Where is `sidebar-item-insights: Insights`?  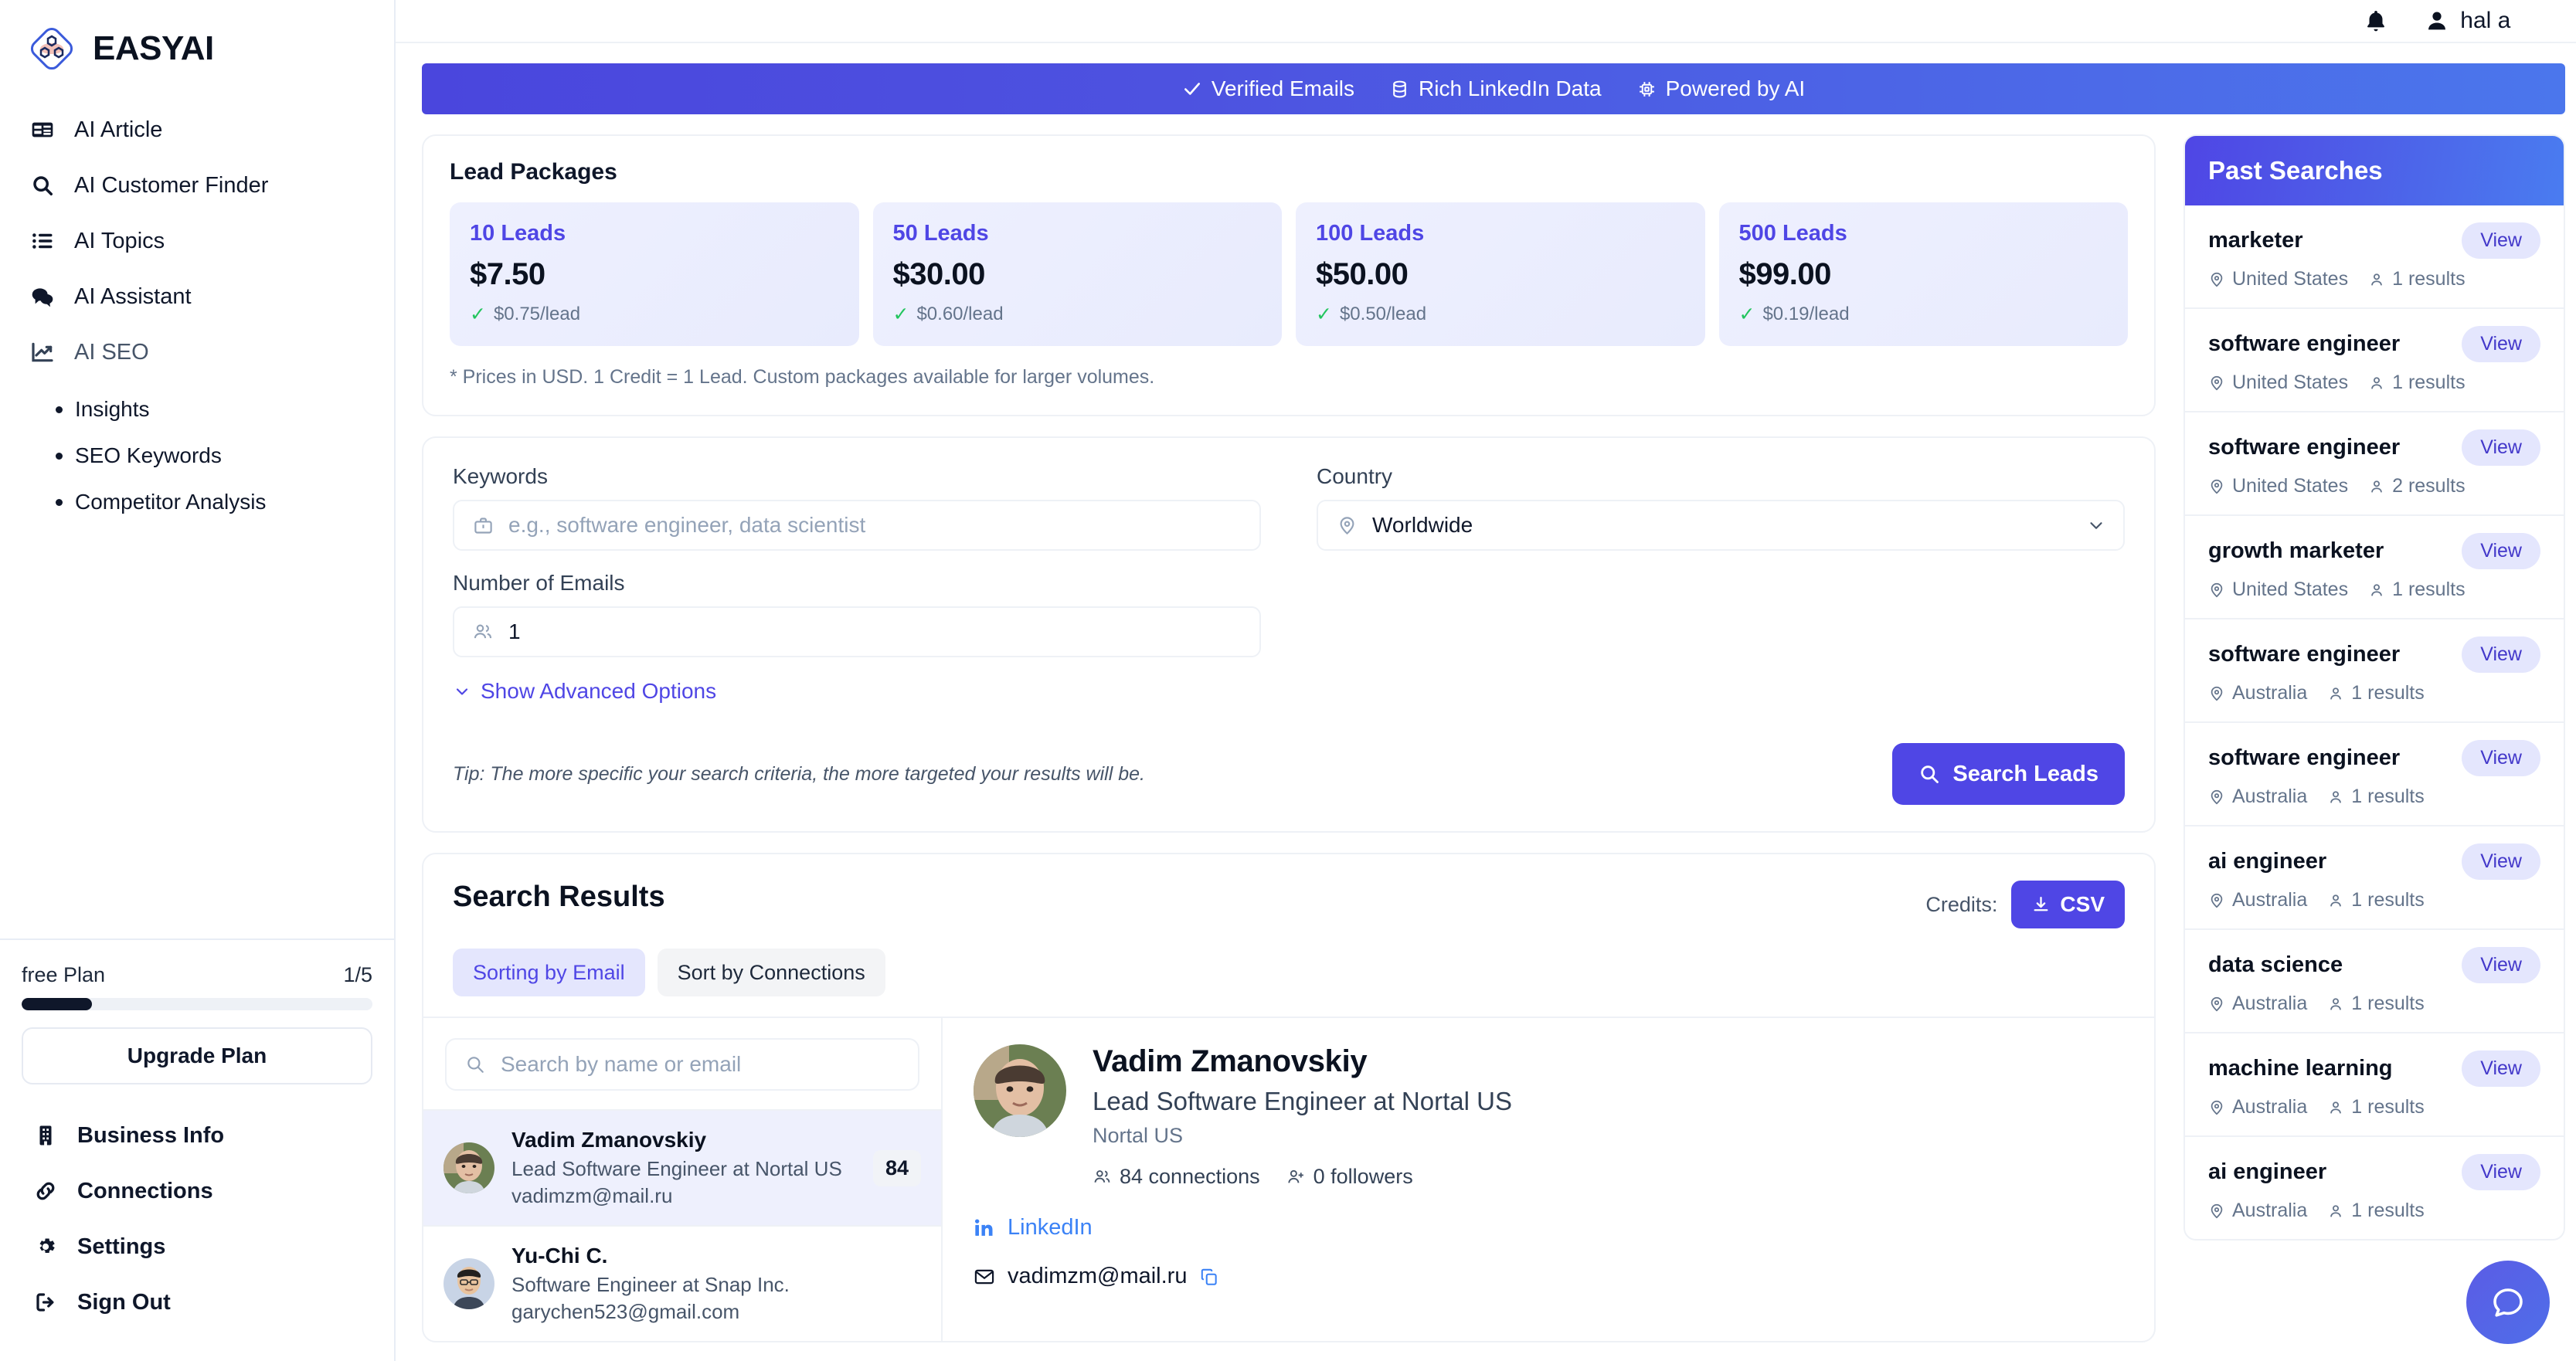
sidebar-item-insights: Insights is located at coordinates (225, 410).